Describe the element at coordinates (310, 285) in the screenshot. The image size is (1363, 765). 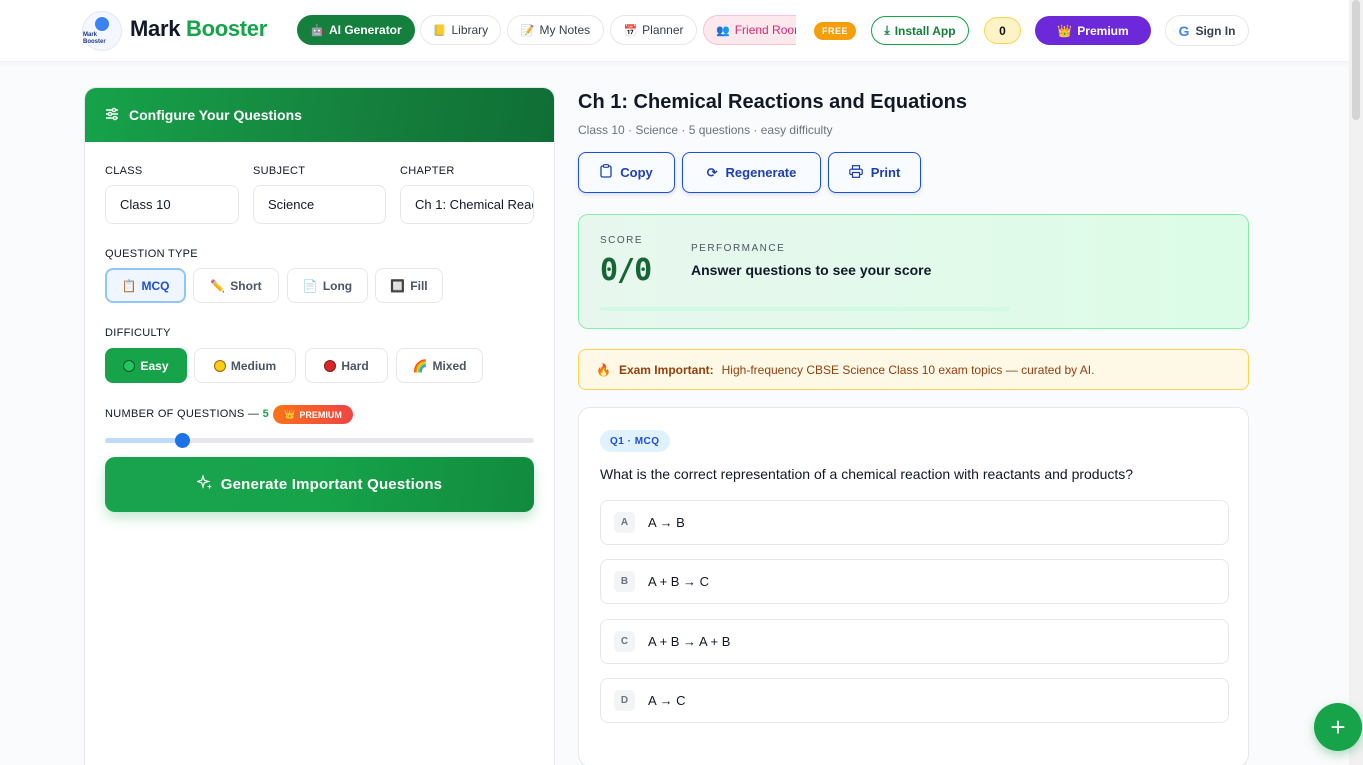
I see `document-icon: 📄` at that location.